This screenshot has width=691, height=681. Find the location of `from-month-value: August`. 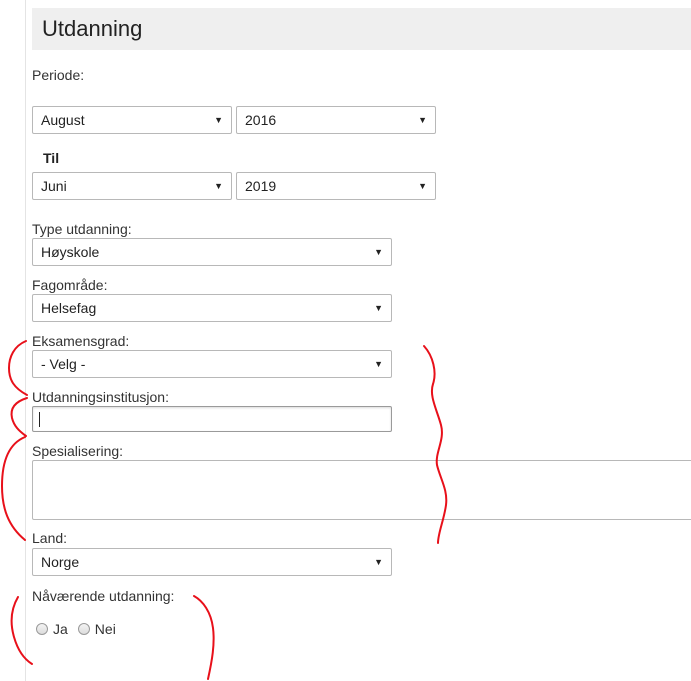

from-month-value: August is located at coordinates (63, 120).